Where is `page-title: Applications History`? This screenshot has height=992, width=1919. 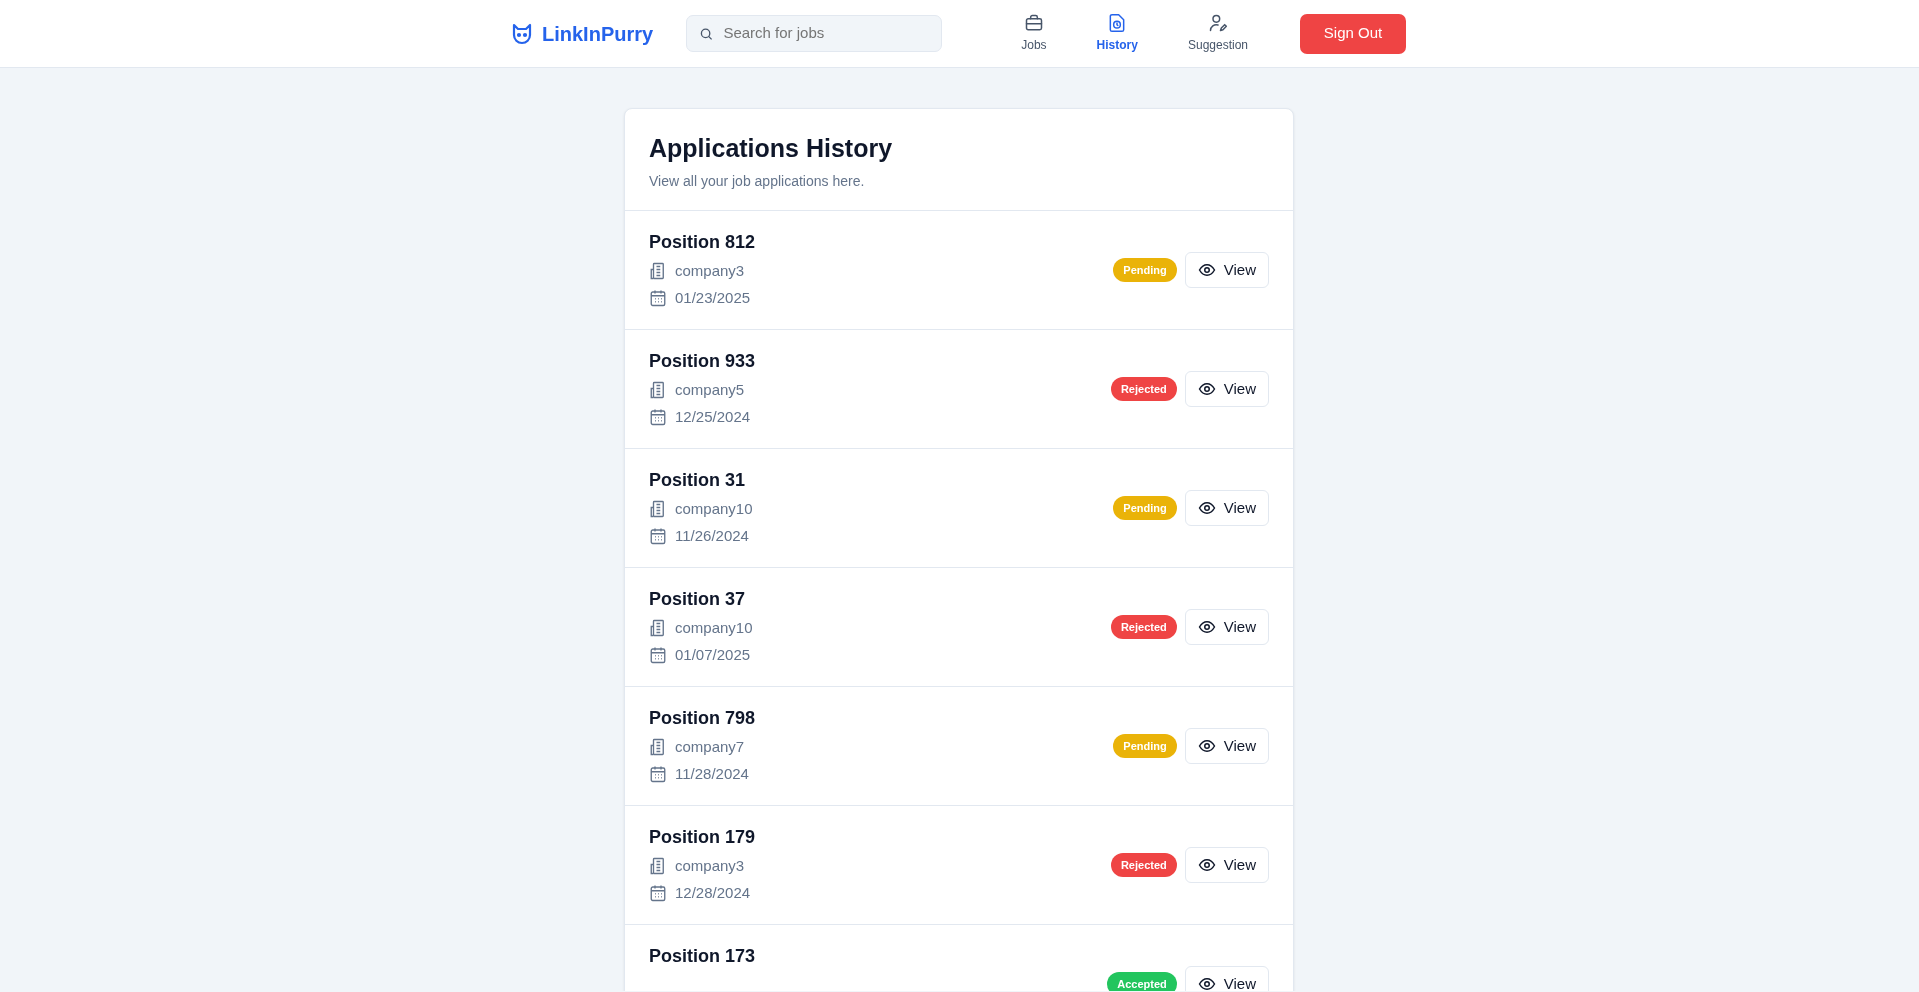 page-title: Applications History is located at coordinates (771, 148).